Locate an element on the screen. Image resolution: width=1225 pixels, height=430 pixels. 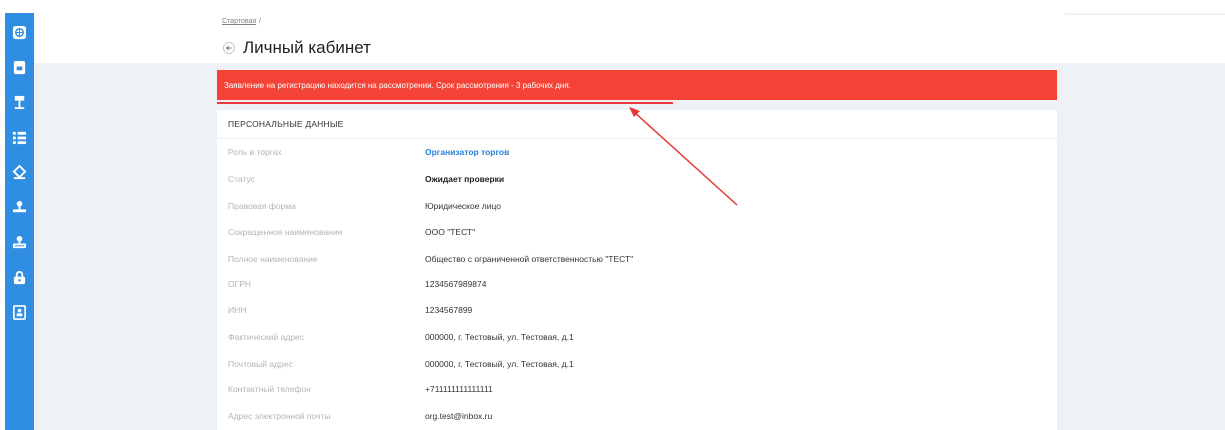
card-header: ПЕРСОНАЛЬНЫЕ ДАННЫЕ is located at coordinates (637, 124).